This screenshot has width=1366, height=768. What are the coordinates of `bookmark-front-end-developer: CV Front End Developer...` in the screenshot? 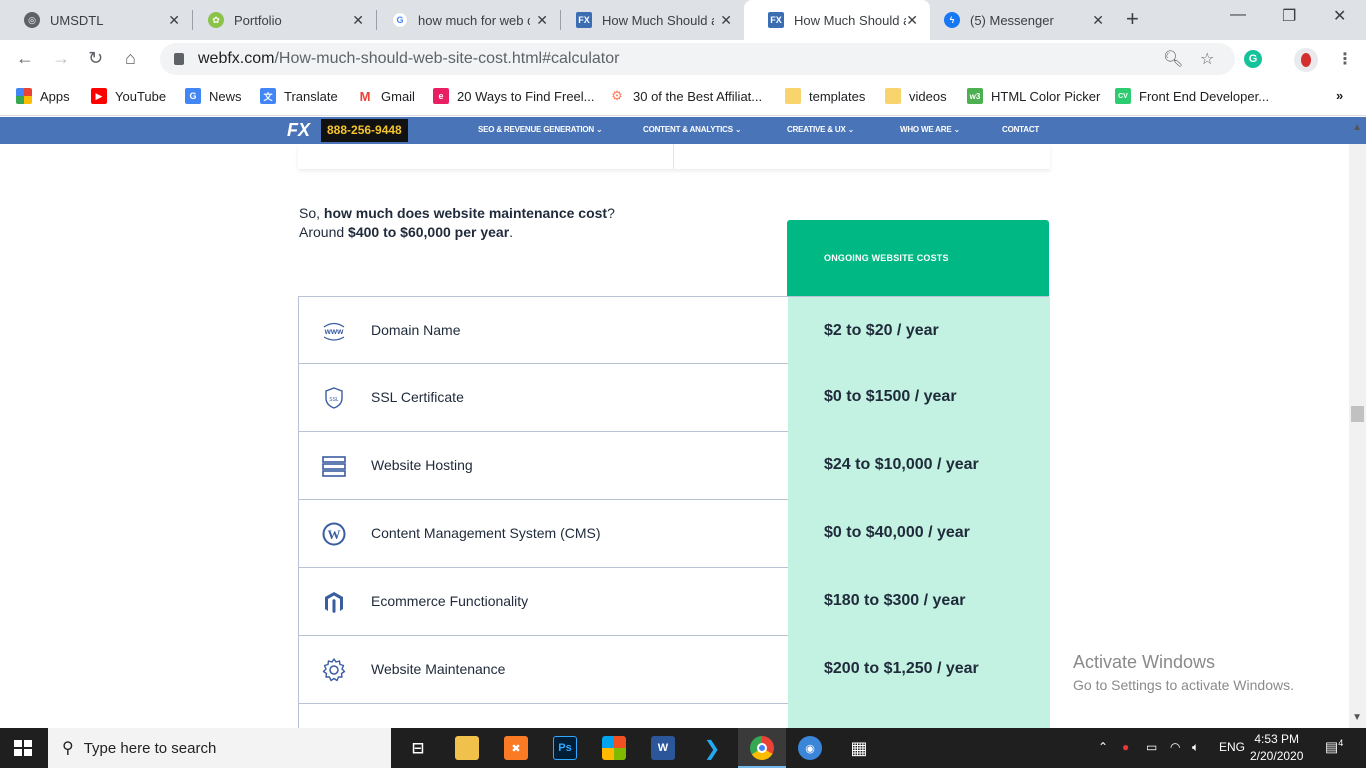 It's located at (1192, 96).